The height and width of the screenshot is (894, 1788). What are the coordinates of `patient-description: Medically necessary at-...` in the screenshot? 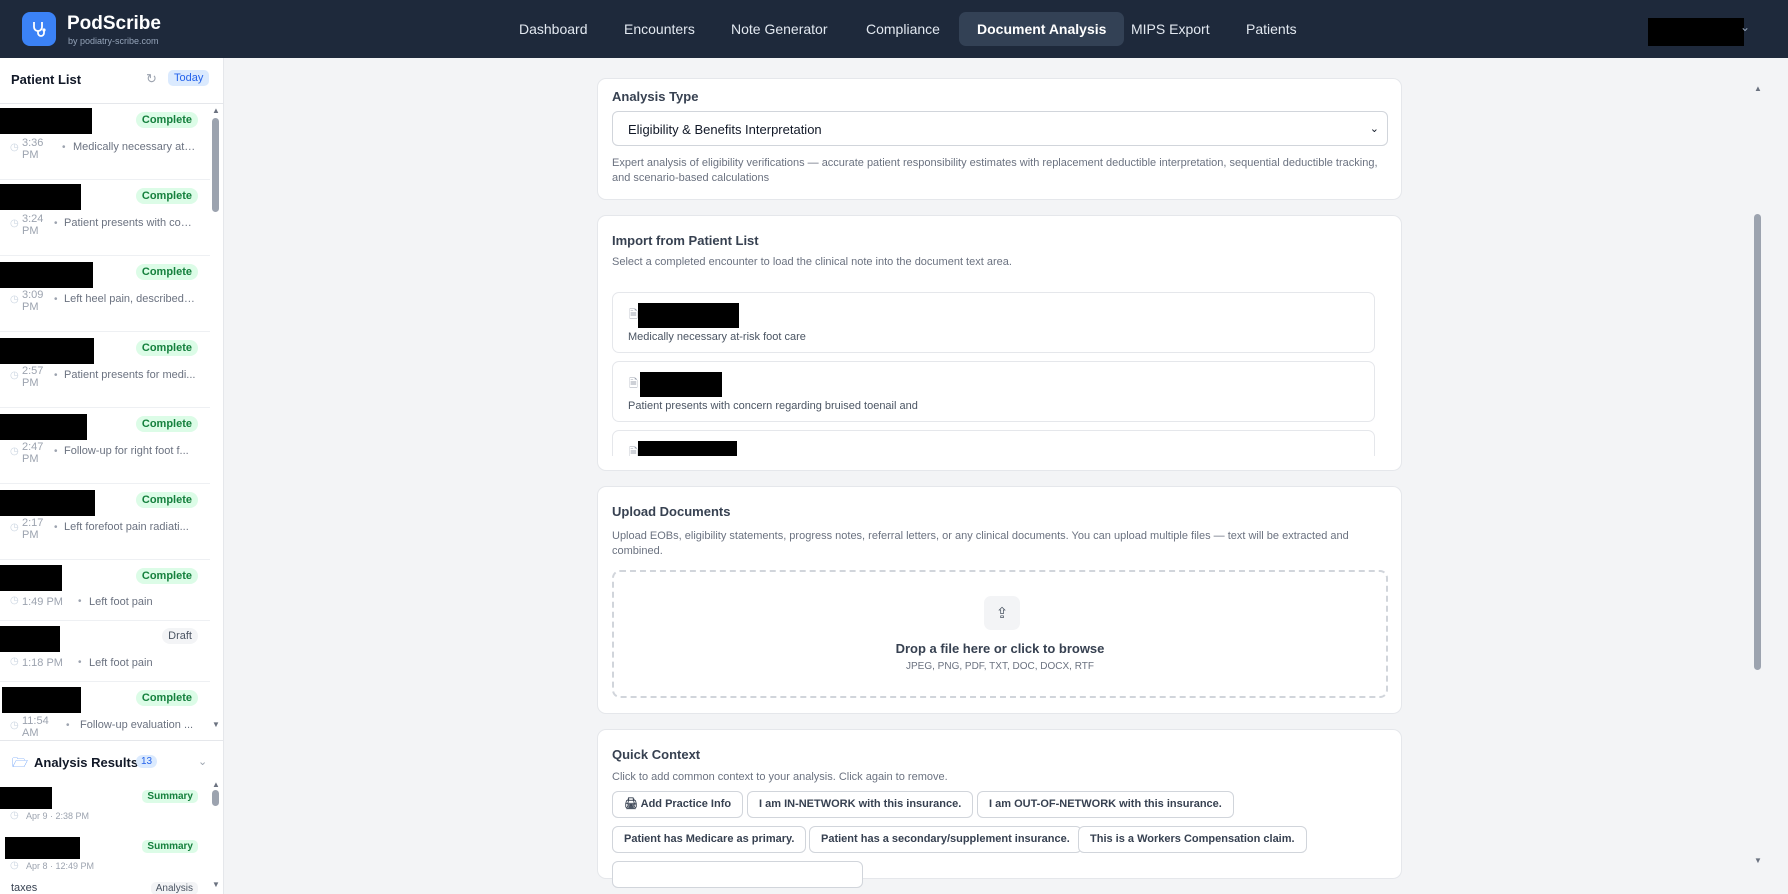 It's located at (135, 147).